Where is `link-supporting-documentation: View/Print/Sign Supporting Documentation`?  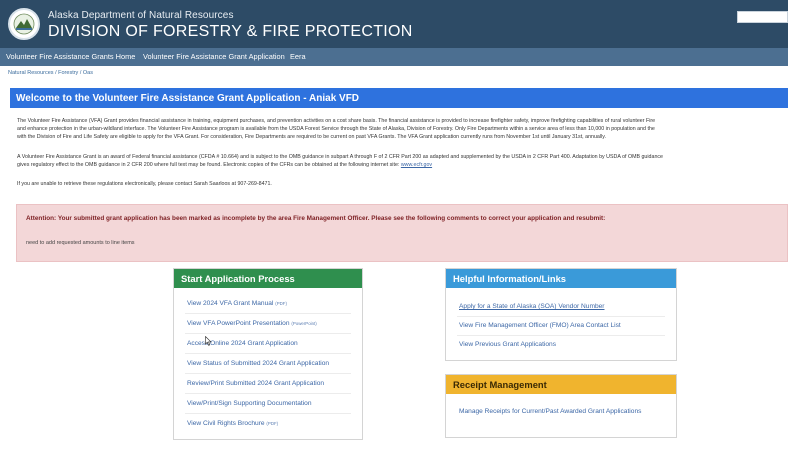
link-supporting-documentation: View/Print/Sign Supporting Documentation is located at coordinates (249, 403).